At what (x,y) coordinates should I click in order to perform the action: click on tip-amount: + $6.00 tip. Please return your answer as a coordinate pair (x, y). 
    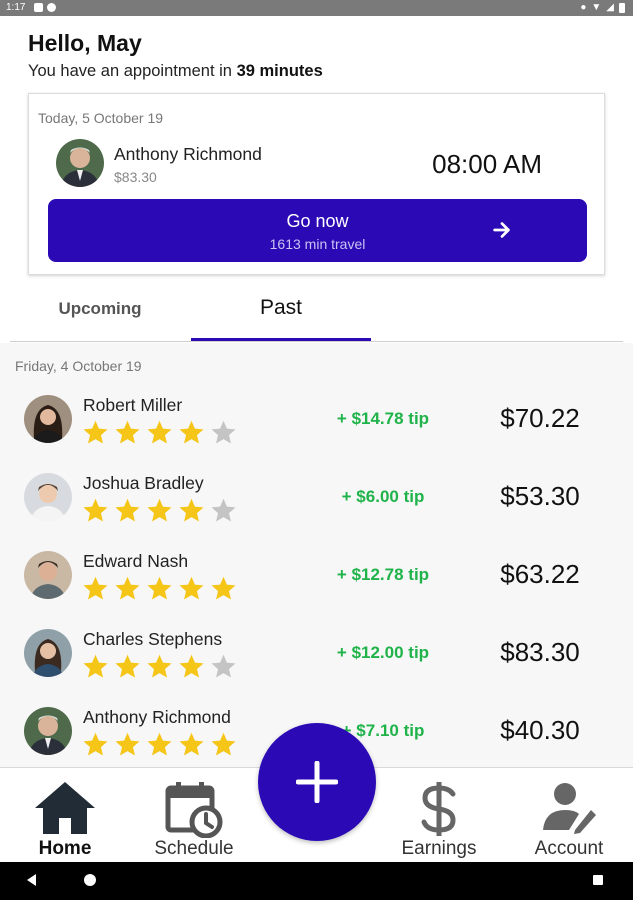
    Looking at the image, I should click on (383, 496).